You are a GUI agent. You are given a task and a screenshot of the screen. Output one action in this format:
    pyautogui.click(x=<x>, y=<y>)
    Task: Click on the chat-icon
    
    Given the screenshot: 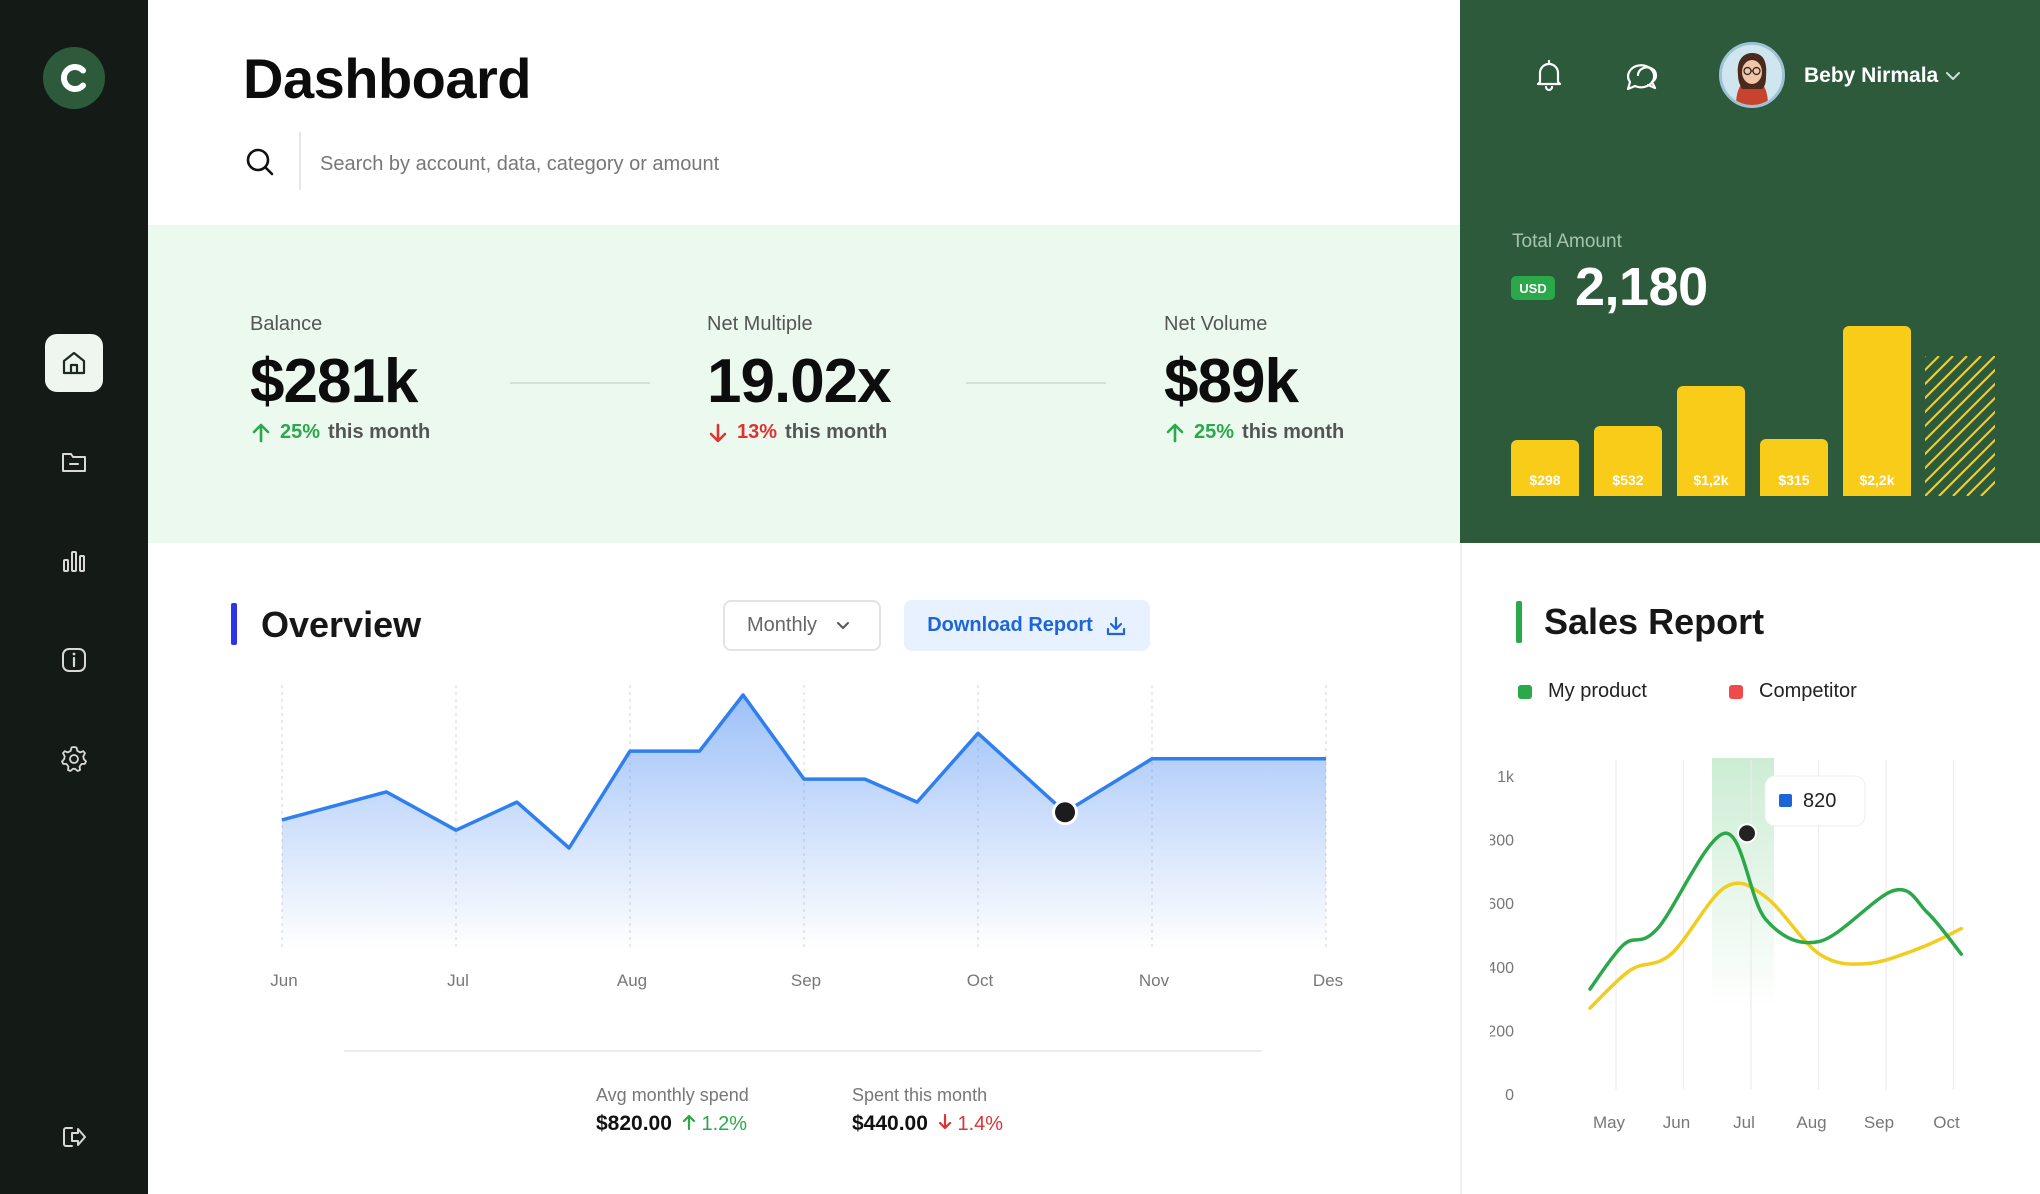 What is the action you would take?
    pyautogui.click(x=1642, y=76)
    